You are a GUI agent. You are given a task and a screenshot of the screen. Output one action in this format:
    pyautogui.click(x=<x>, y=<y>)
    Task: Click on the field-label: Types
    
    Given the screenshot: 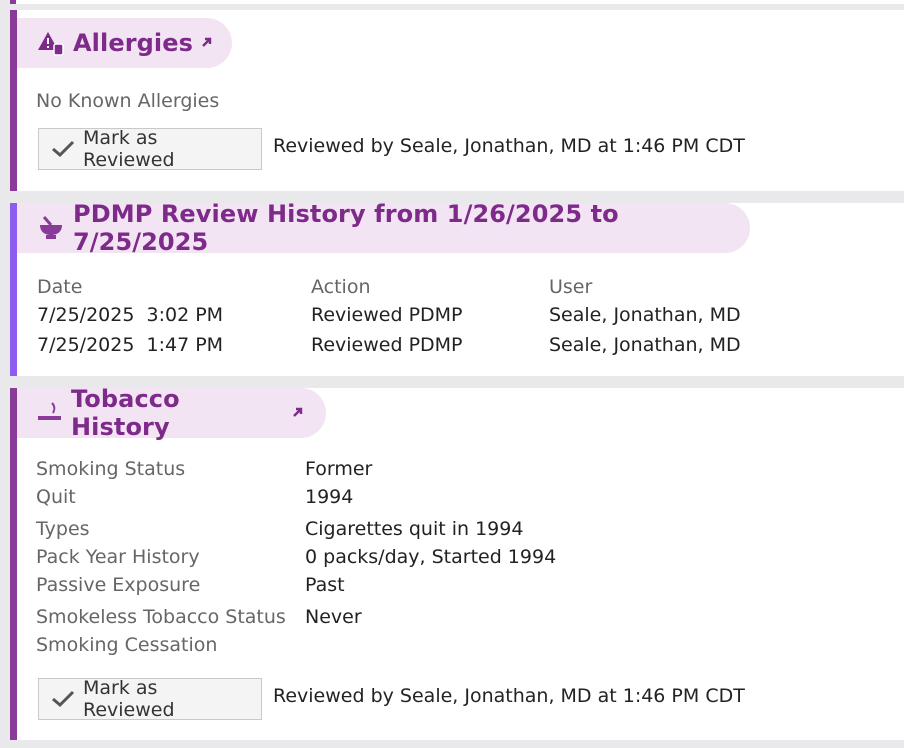 What is the action you would take?
    pyautogui.click(x=63, y=529)
    